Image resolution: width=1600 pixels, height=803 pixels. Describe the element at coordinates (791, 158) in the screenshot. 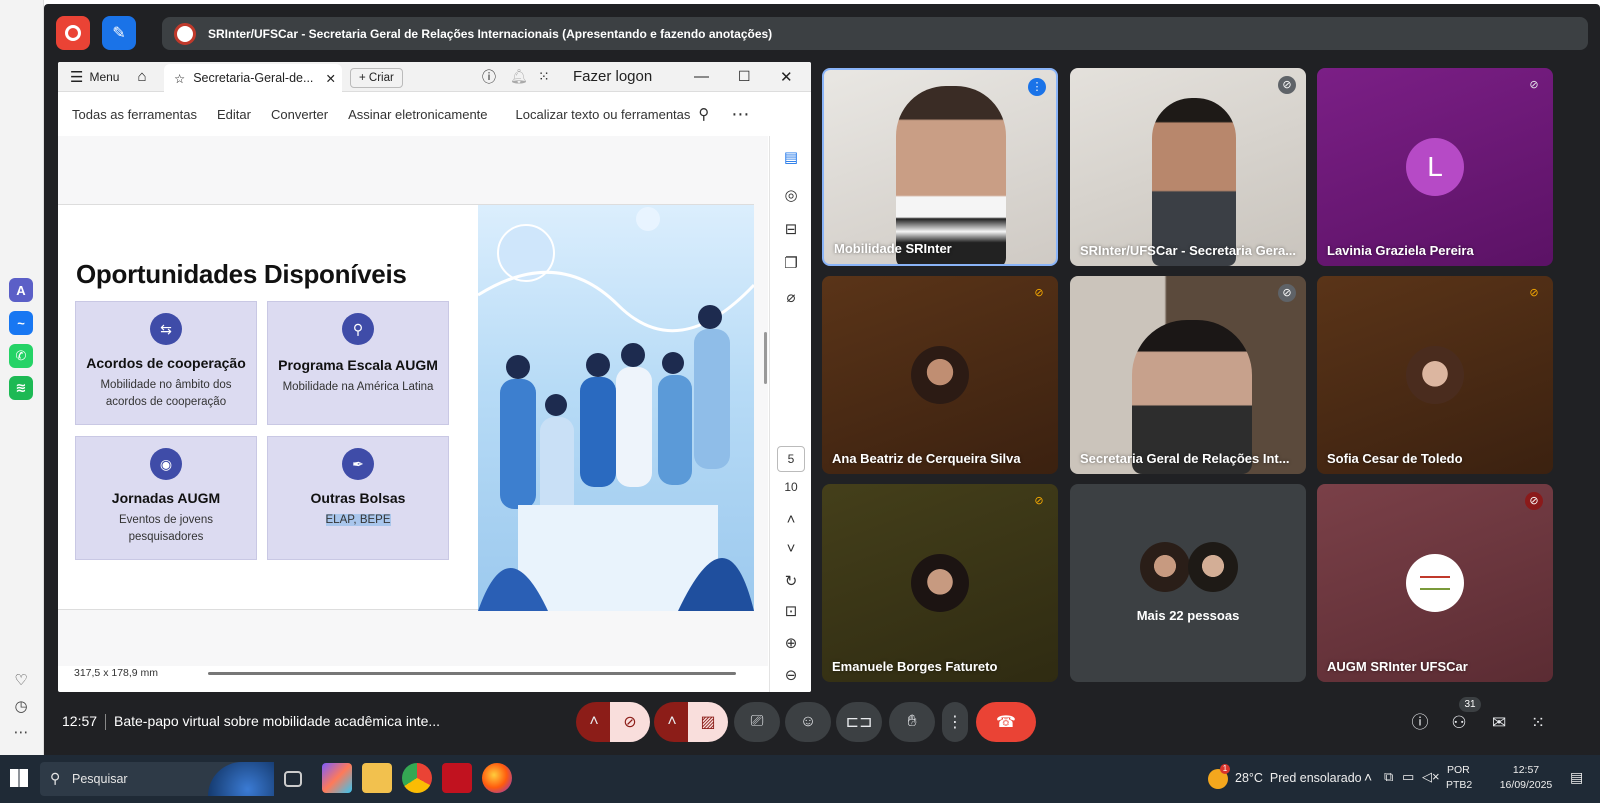

I see `comment-panel-icon: ▤` at that location.